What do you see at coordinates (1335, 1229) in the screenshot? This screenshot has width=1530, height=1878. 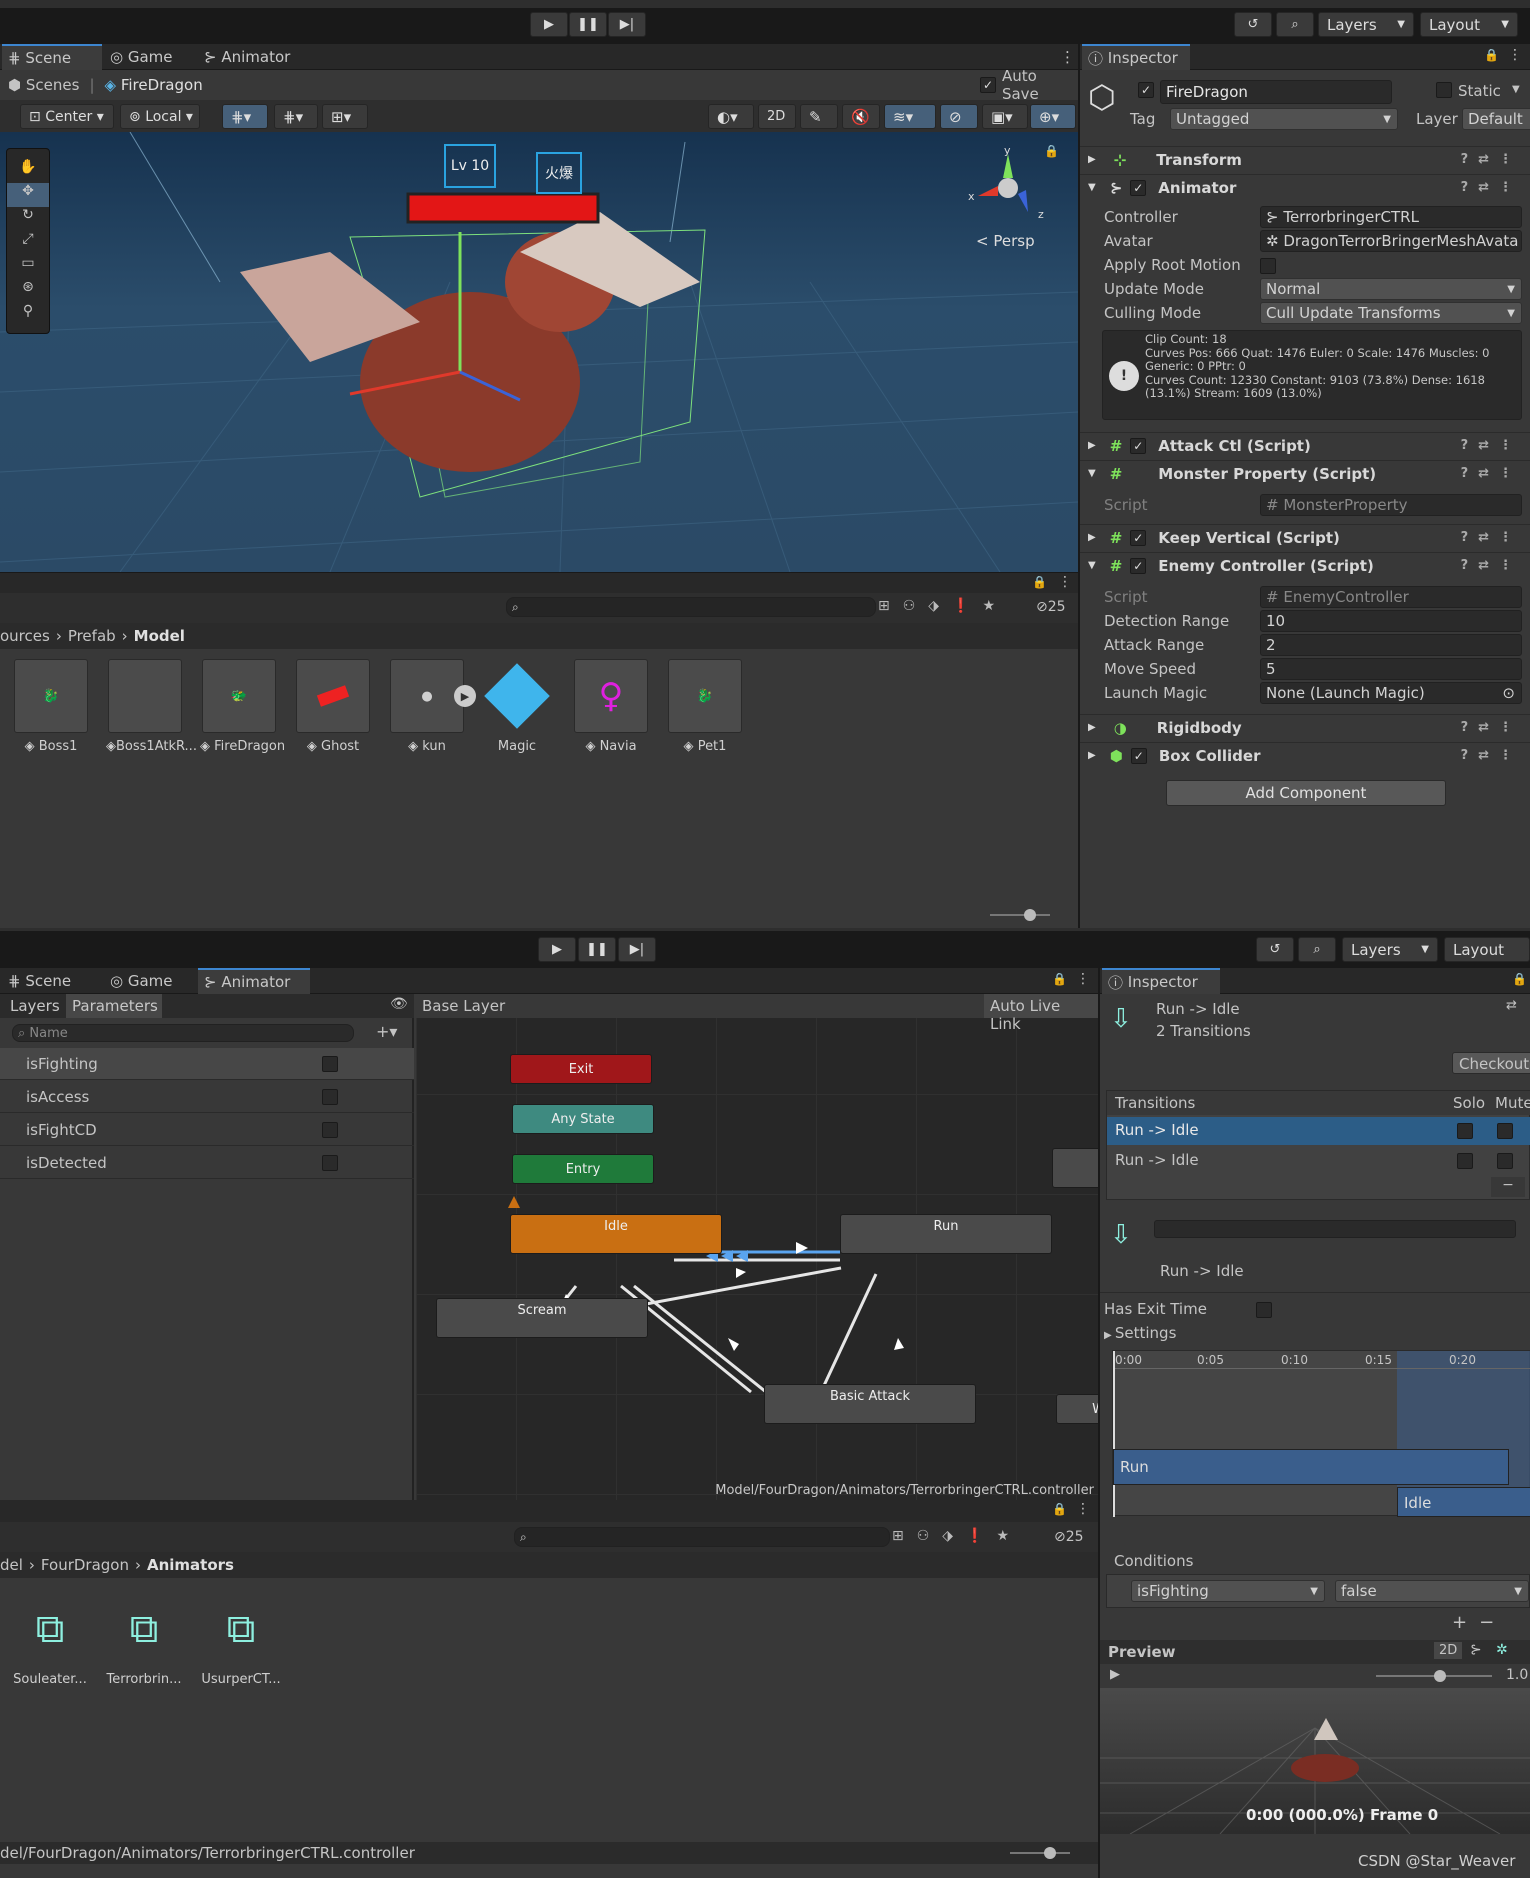 I see `transition-name-field` at bounding box center [1335, 1229].